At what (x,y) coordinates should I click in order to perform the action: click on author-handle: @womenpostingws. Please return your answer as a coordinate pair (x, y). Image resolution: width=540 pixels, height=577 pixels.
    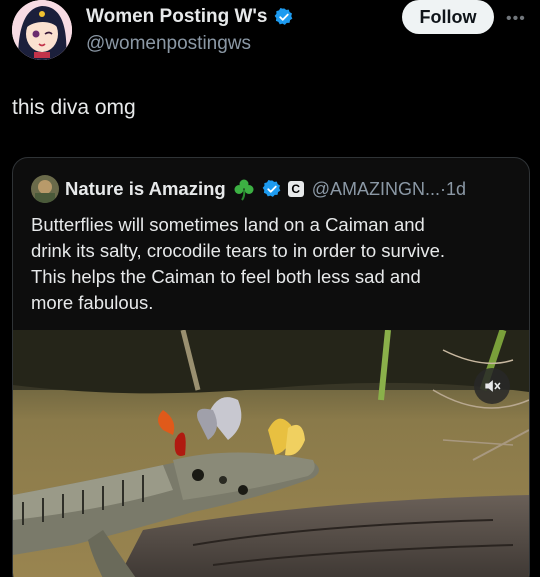
    Looking at the image, I should click on (190, 44).